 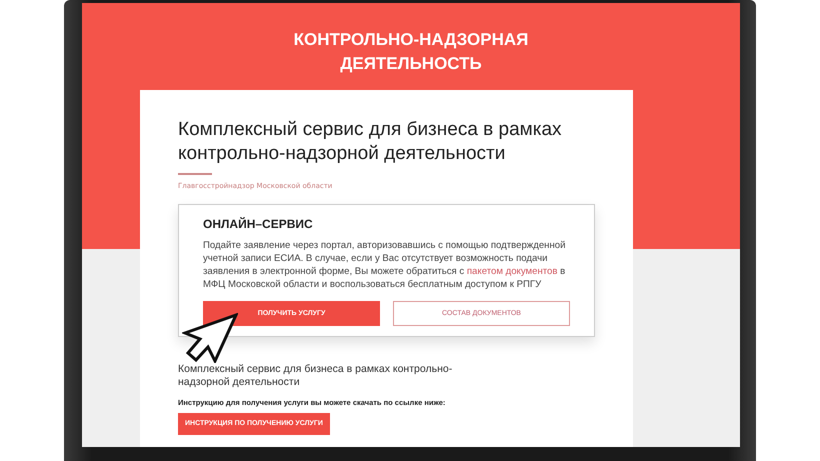 What do you see at coordinates (258, 224) in the screenshot?
I see `panel-title: ОНЛАЙН–СЕРВИС` at bounding box center [258, 224].